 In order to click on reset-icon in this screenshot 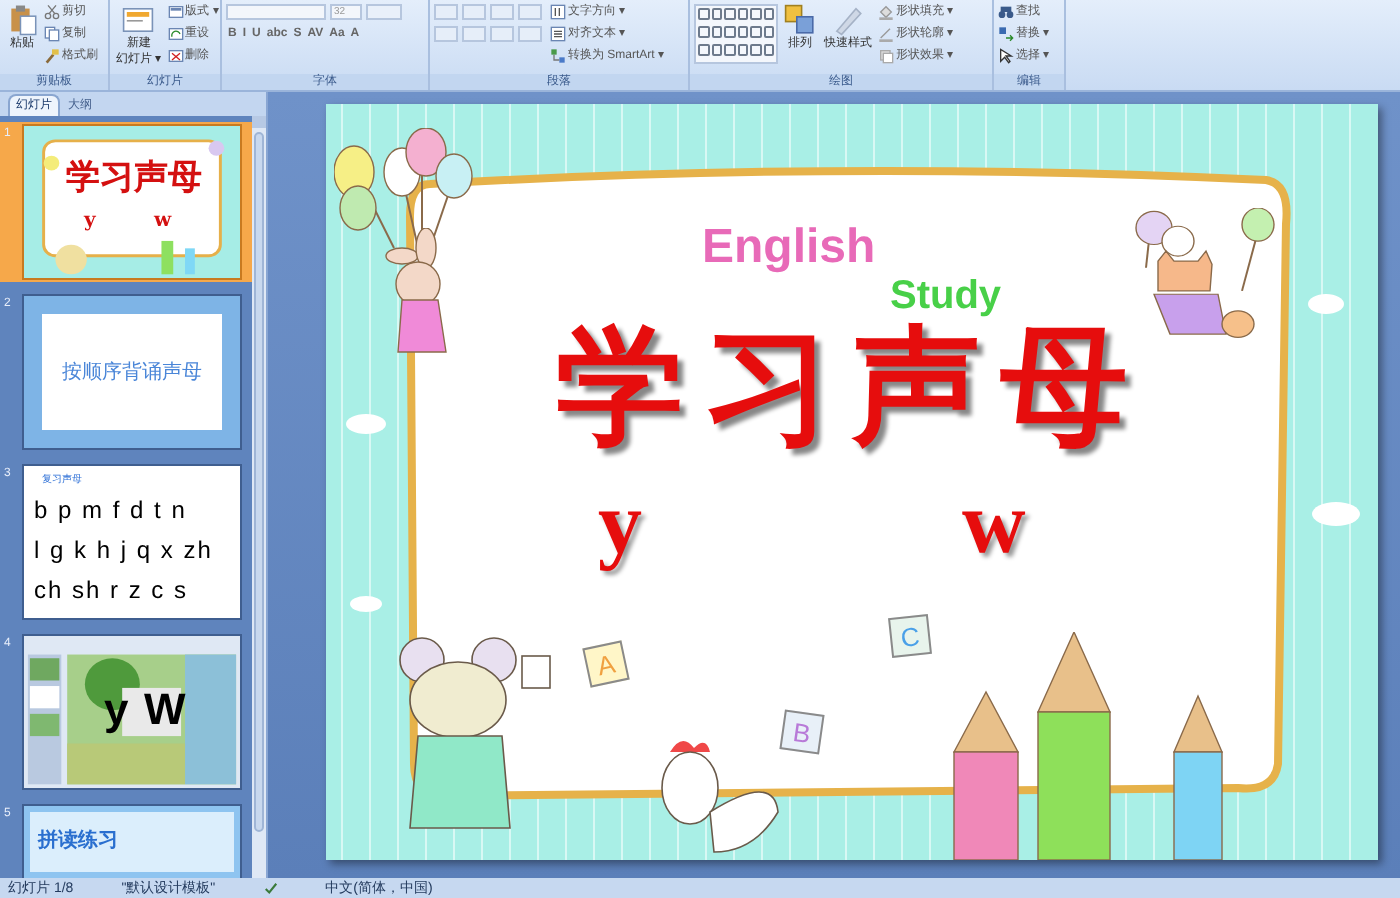, I will do `click(175, 34)`.